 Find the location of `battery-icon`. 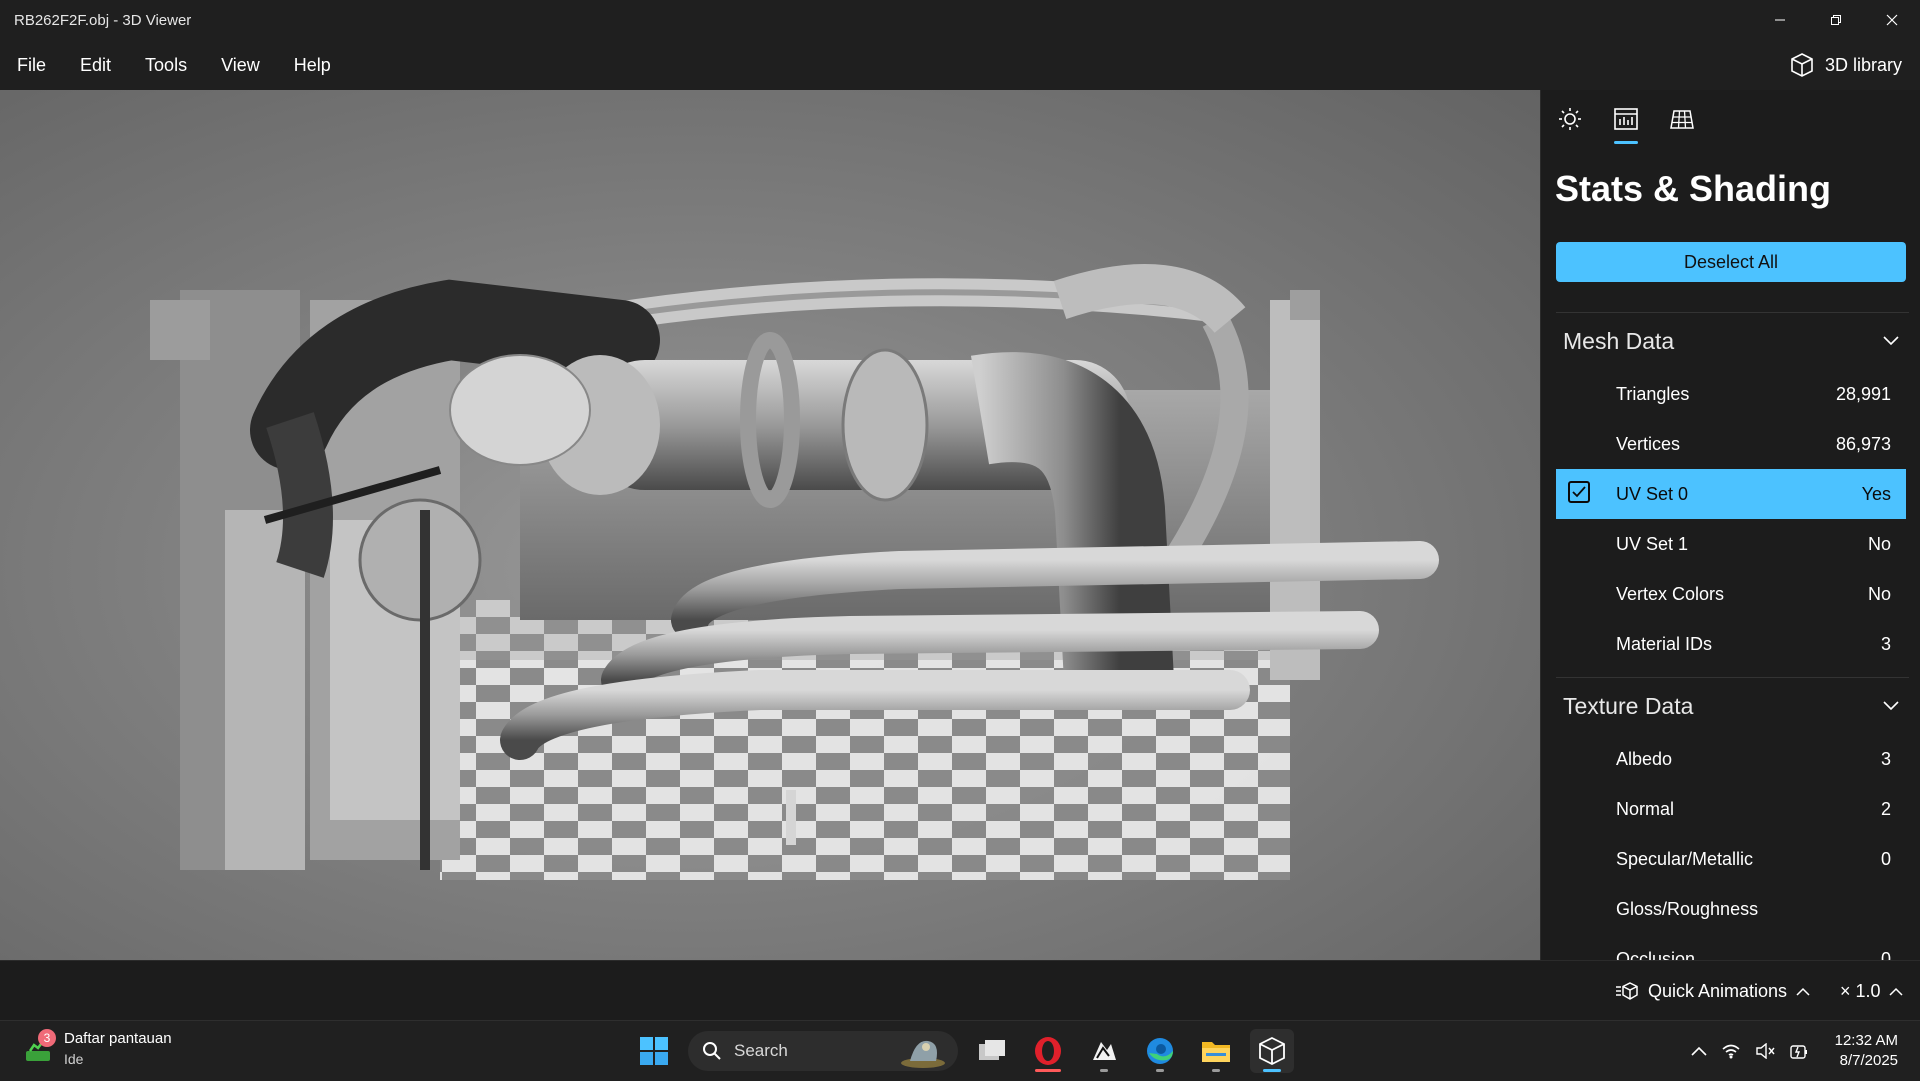

battery-icon is located at coordinates (1799, 1051).